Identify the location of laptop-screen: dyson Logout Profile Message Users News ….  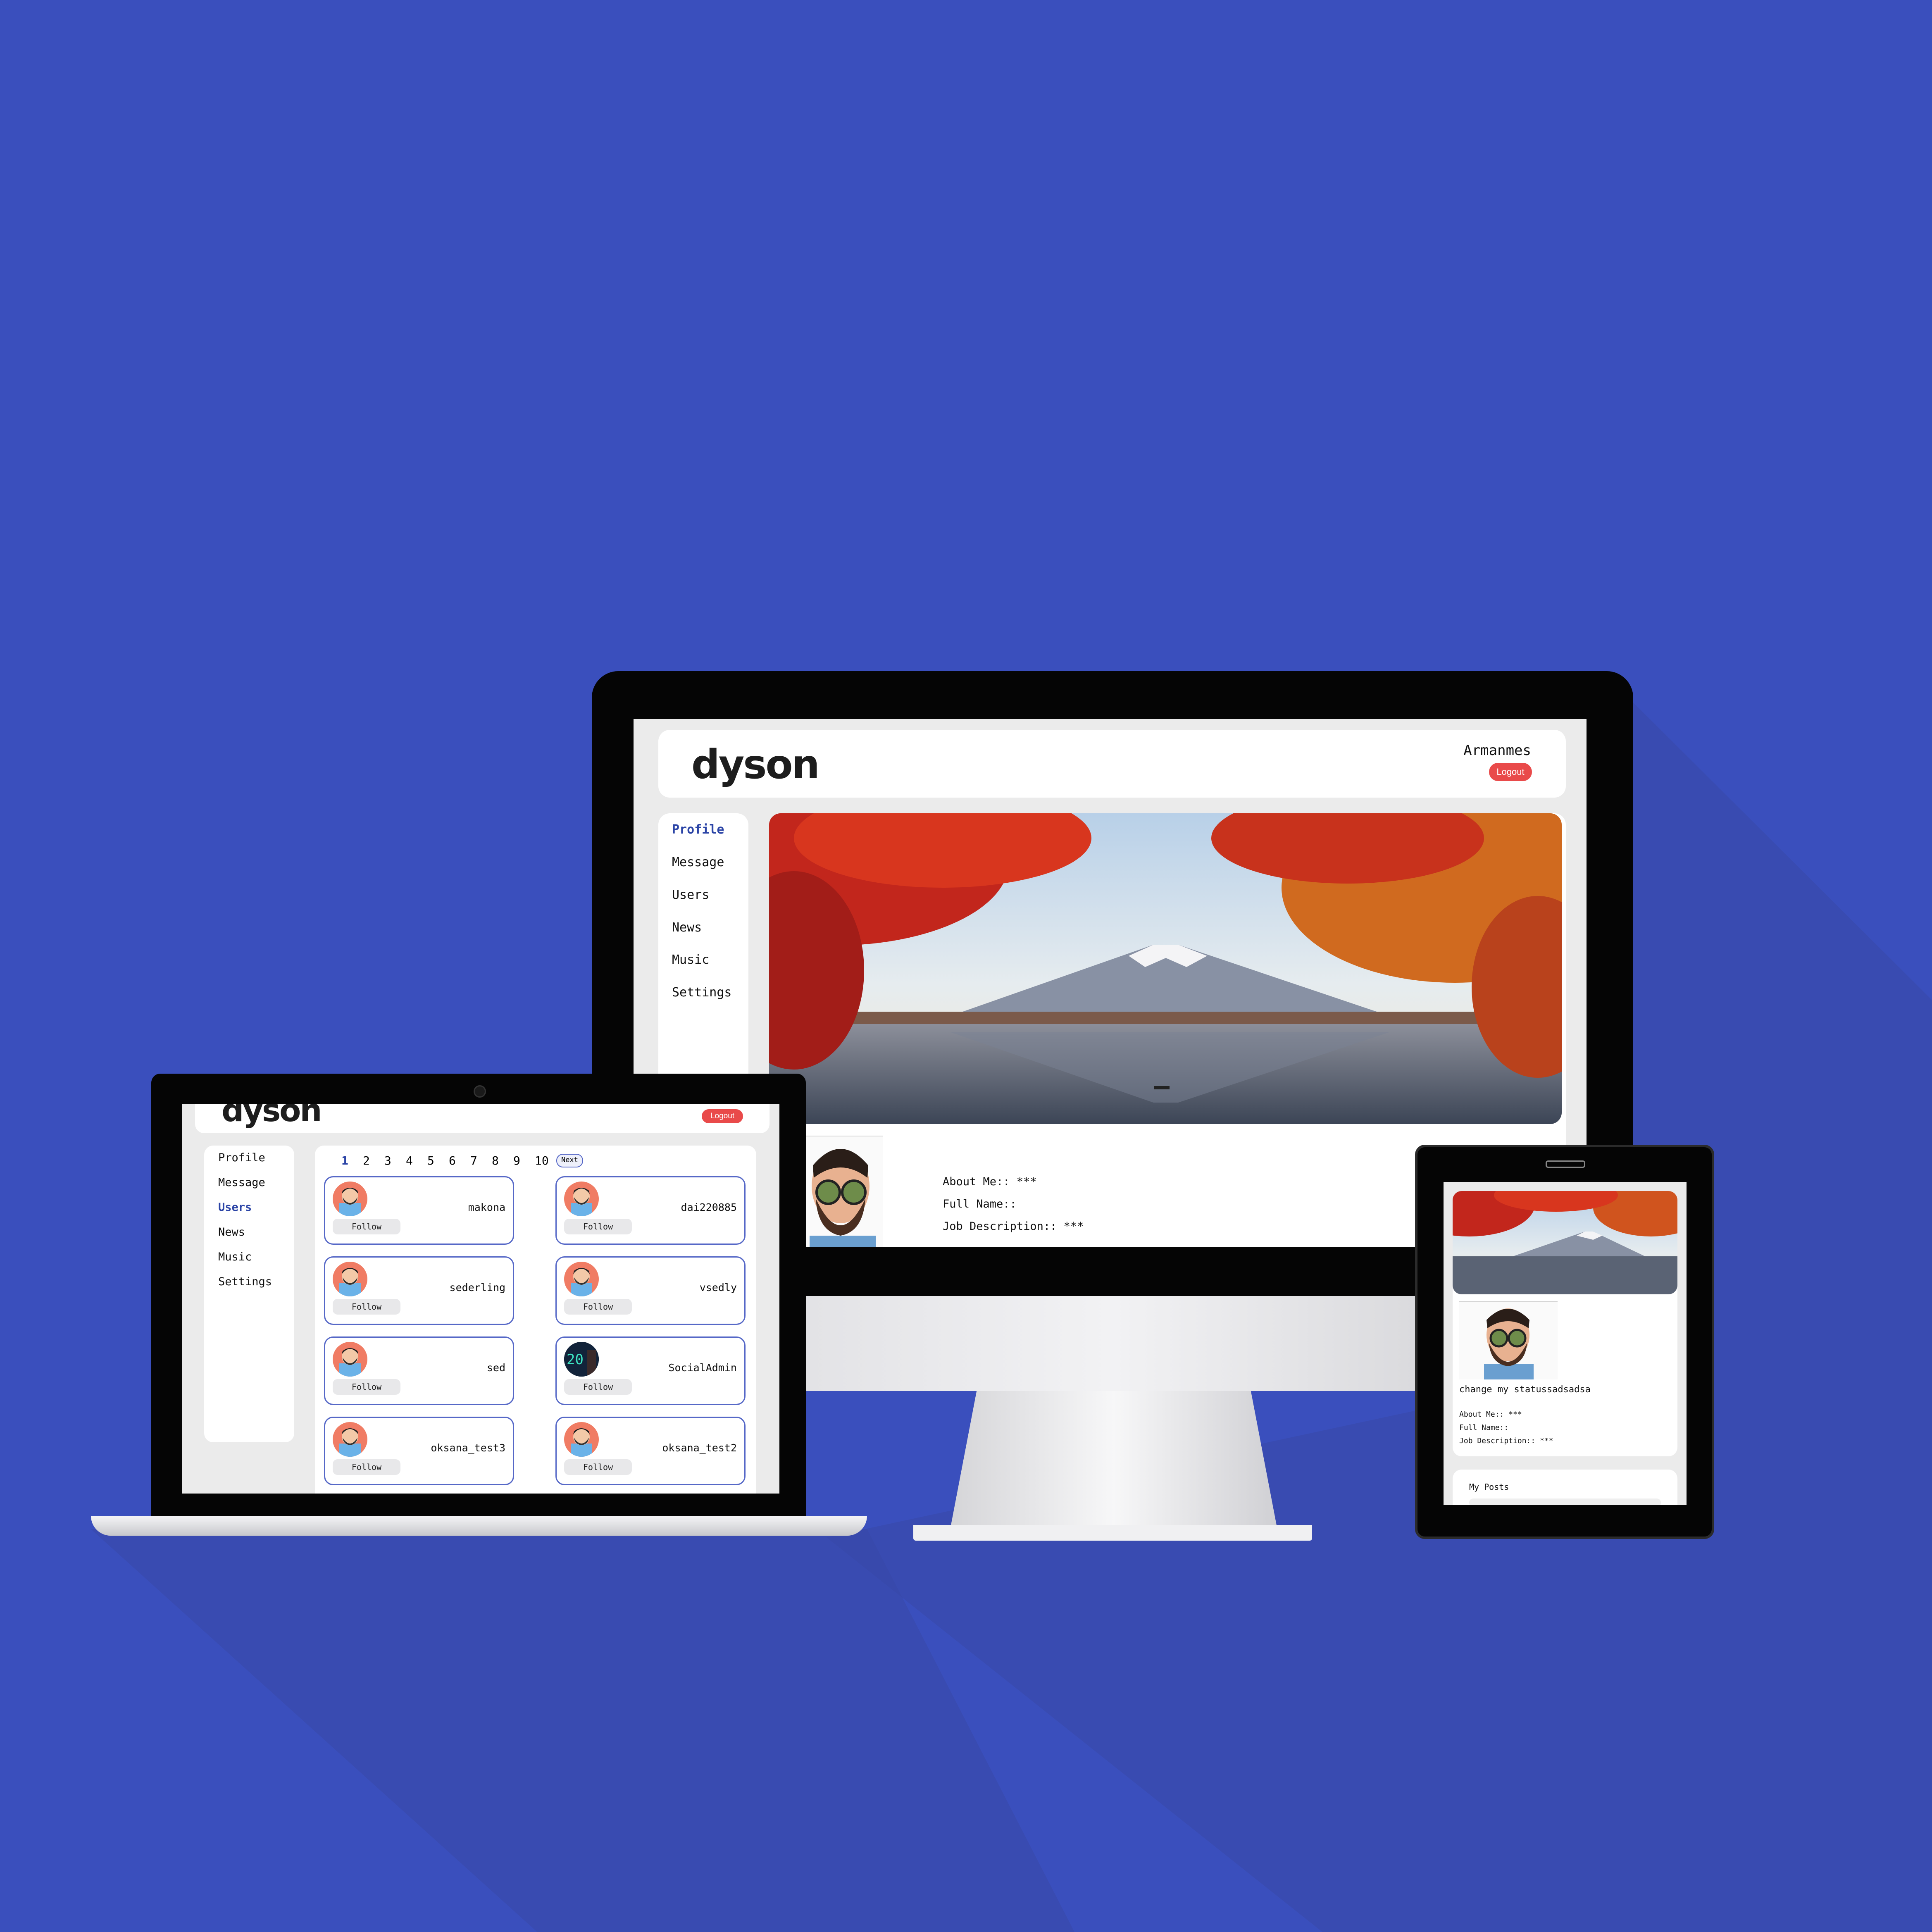
(480, 1299).